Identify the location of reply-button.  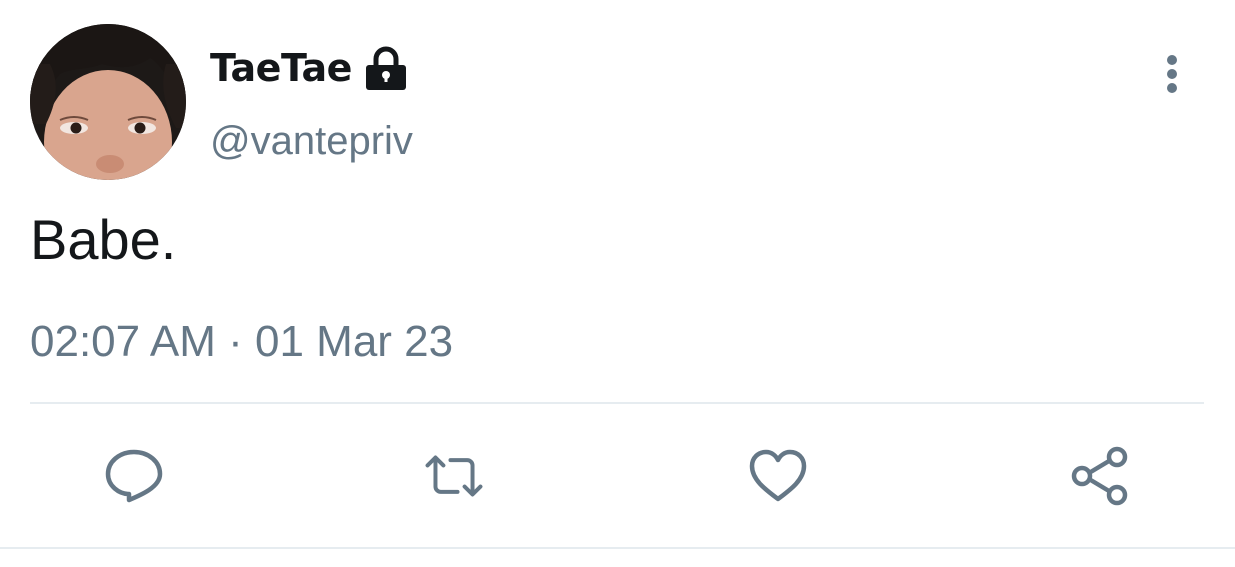
(134, 476).